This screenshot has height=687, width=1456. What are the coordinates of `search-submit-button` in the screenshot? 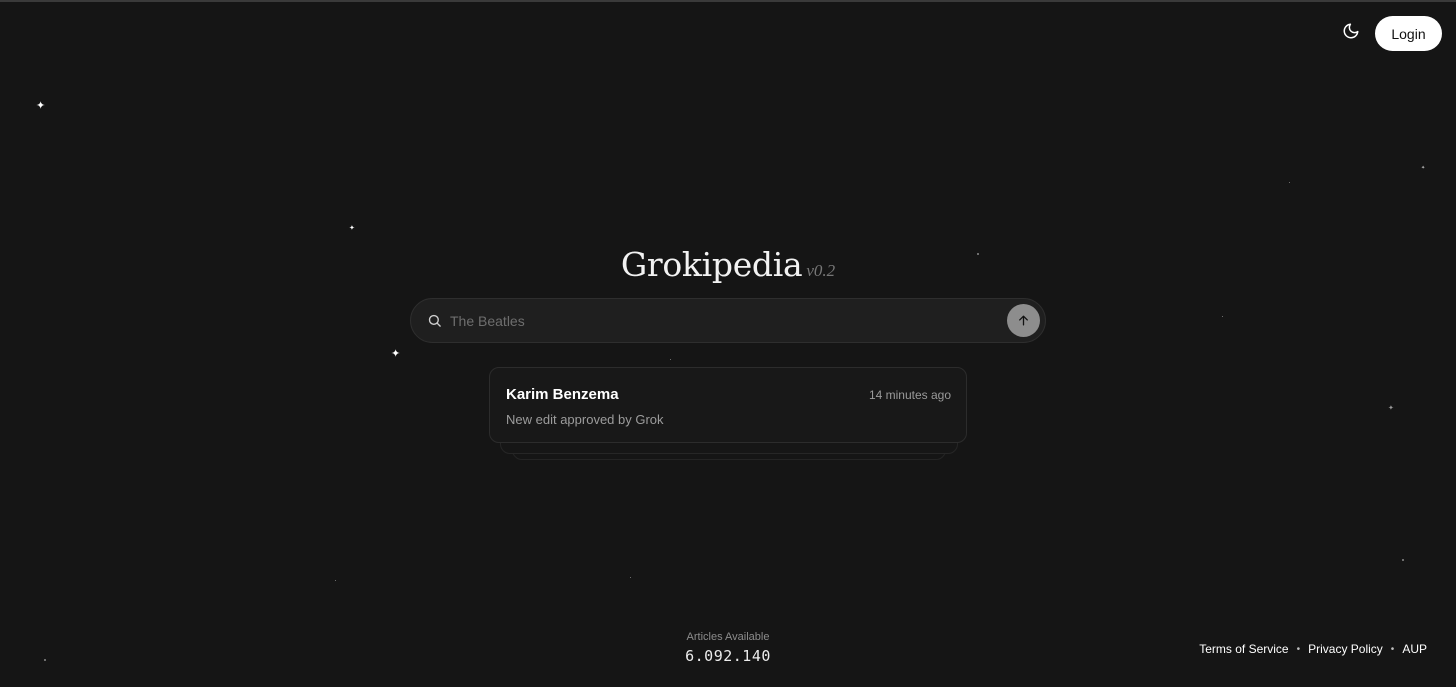 It's located at (1023, 320).